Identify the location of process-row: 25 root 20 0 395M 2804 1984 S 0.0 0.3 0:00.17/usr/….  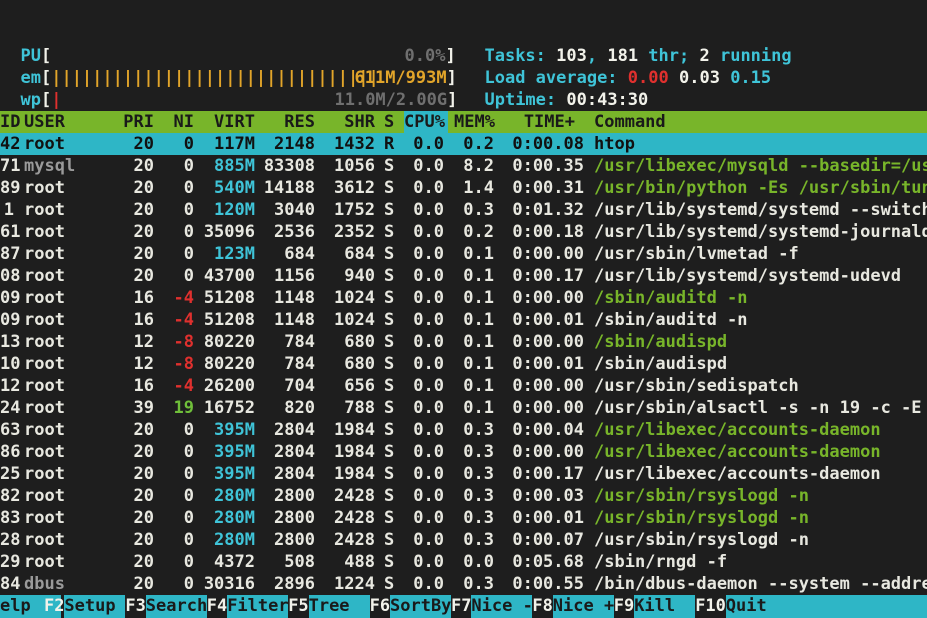
(463, 474).